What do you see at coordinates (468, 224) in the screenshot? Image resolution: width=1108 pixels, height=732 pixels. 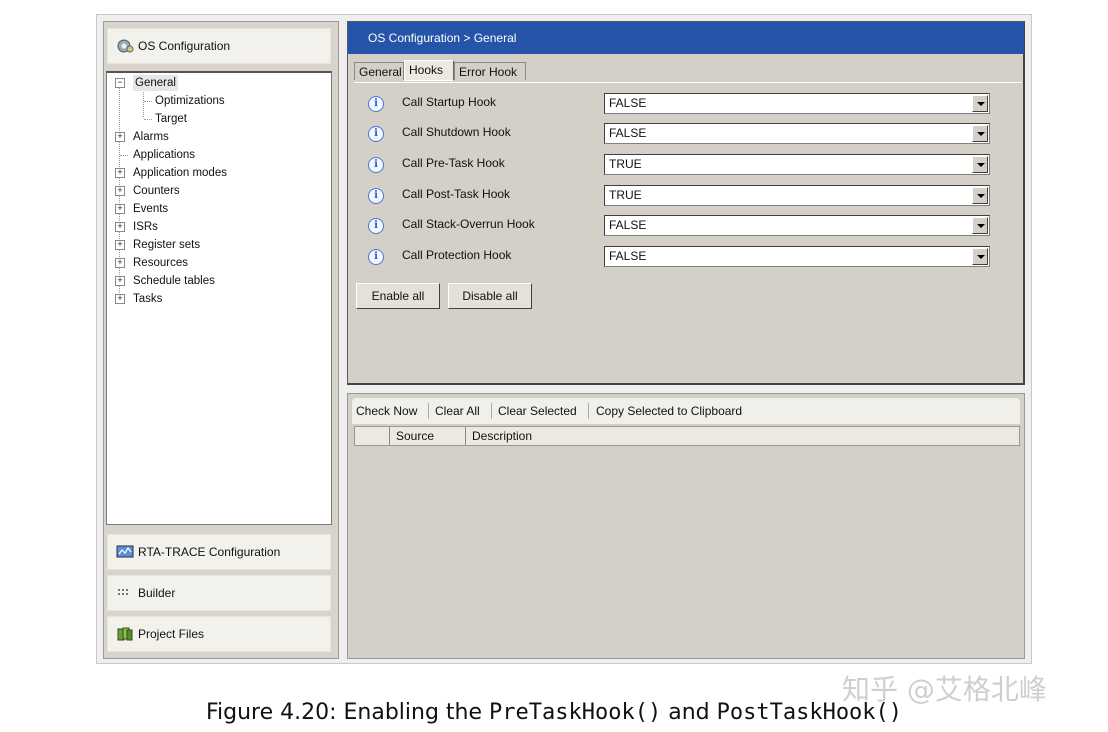 I see `hook-label: Call Stack-Overrun Hook` at bounding box center [468, 224].